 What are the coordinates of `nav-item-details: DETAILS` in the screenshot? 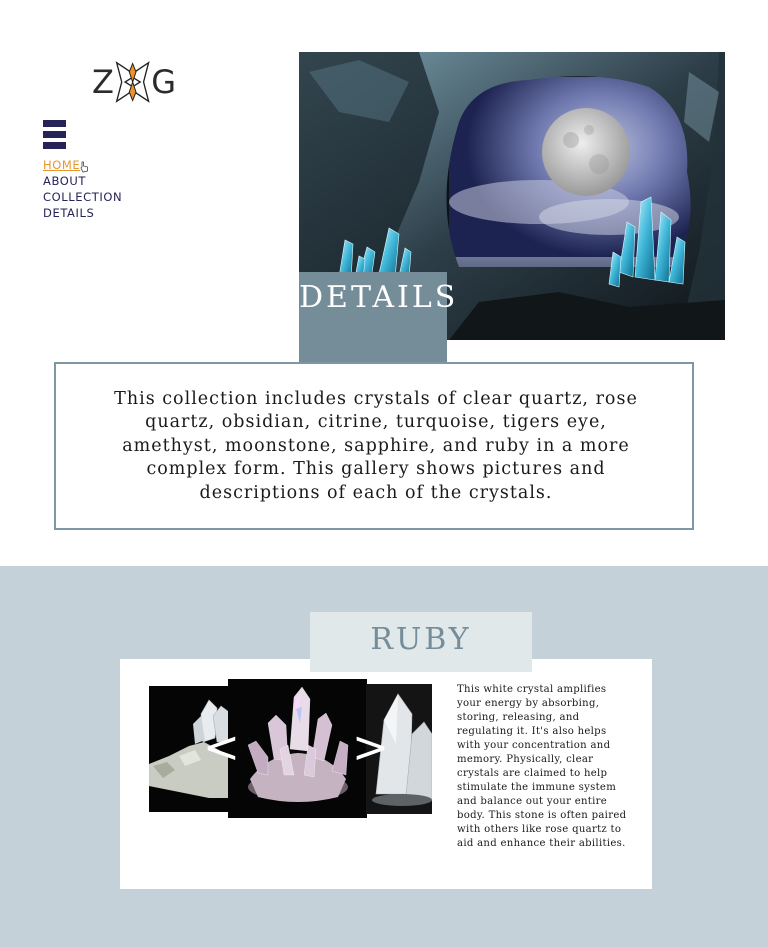 It's located at (82, 213).